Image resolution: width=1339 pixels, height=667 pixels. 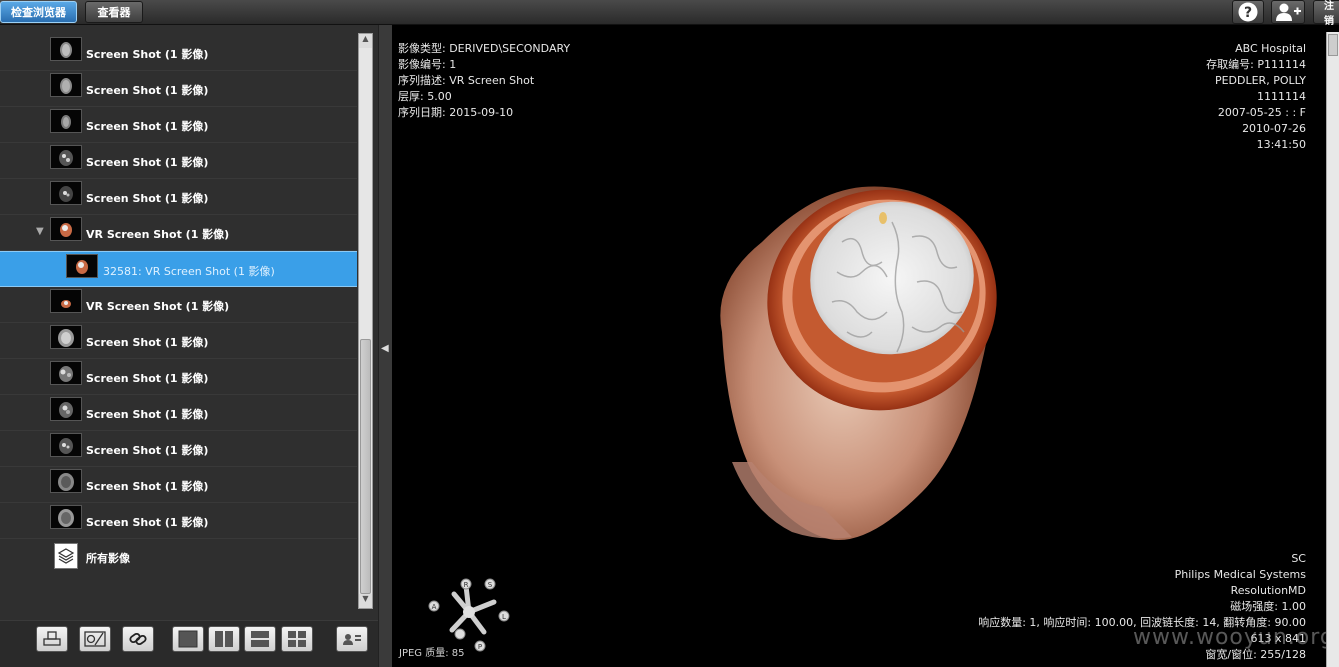 What do you see at coordinates (484, 48) in the screenshot?
I see `overlay-line: 影像类型: DERIVED\SECONDARY` at bounding box center [484, 48].